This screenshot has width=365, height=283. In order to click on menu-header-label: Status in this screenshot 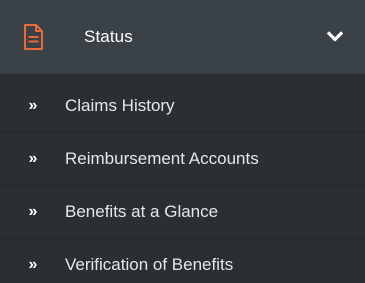, I will do `click(108, 36)`.